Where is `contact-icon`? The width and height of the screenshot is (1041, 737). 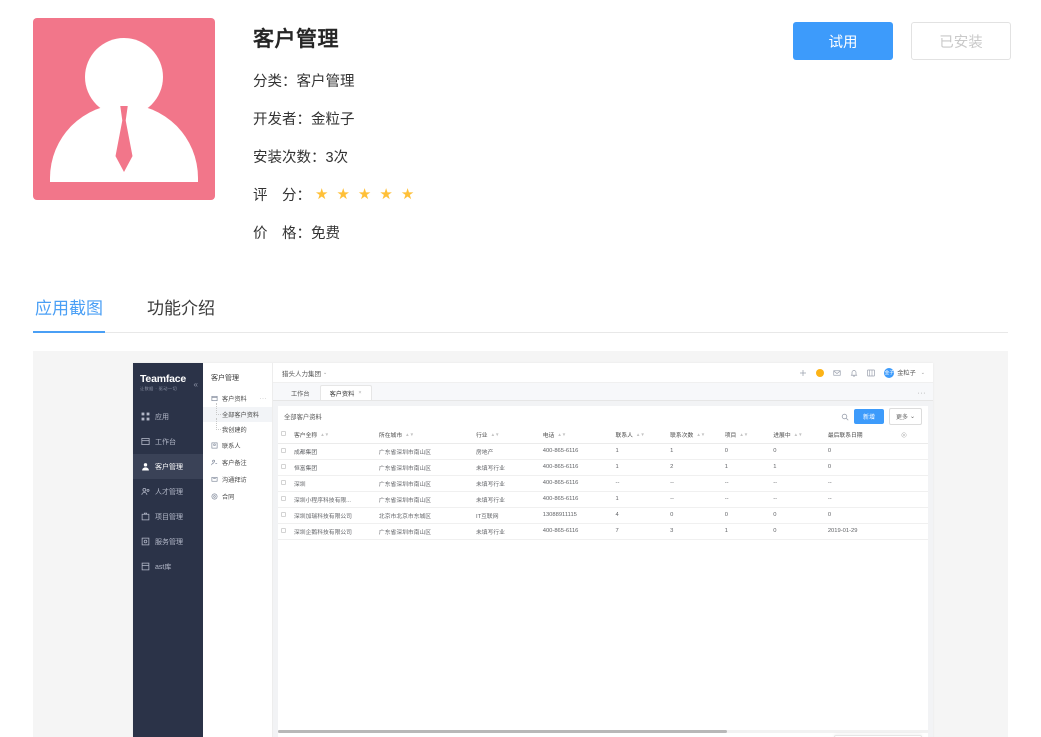 contact-icon is located at coordinates (214, 445).